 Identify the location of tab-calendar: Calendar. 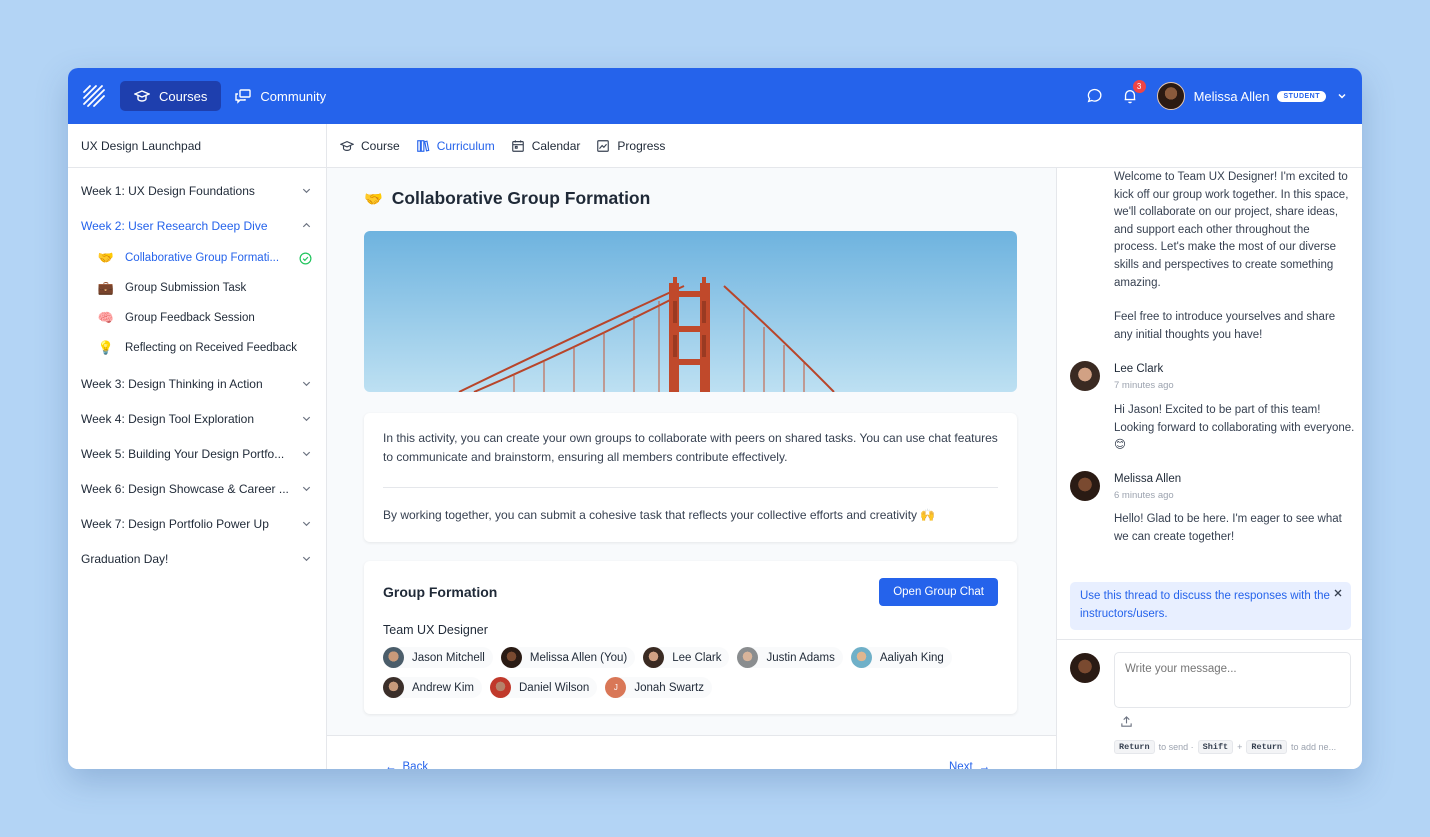
(545, 146).